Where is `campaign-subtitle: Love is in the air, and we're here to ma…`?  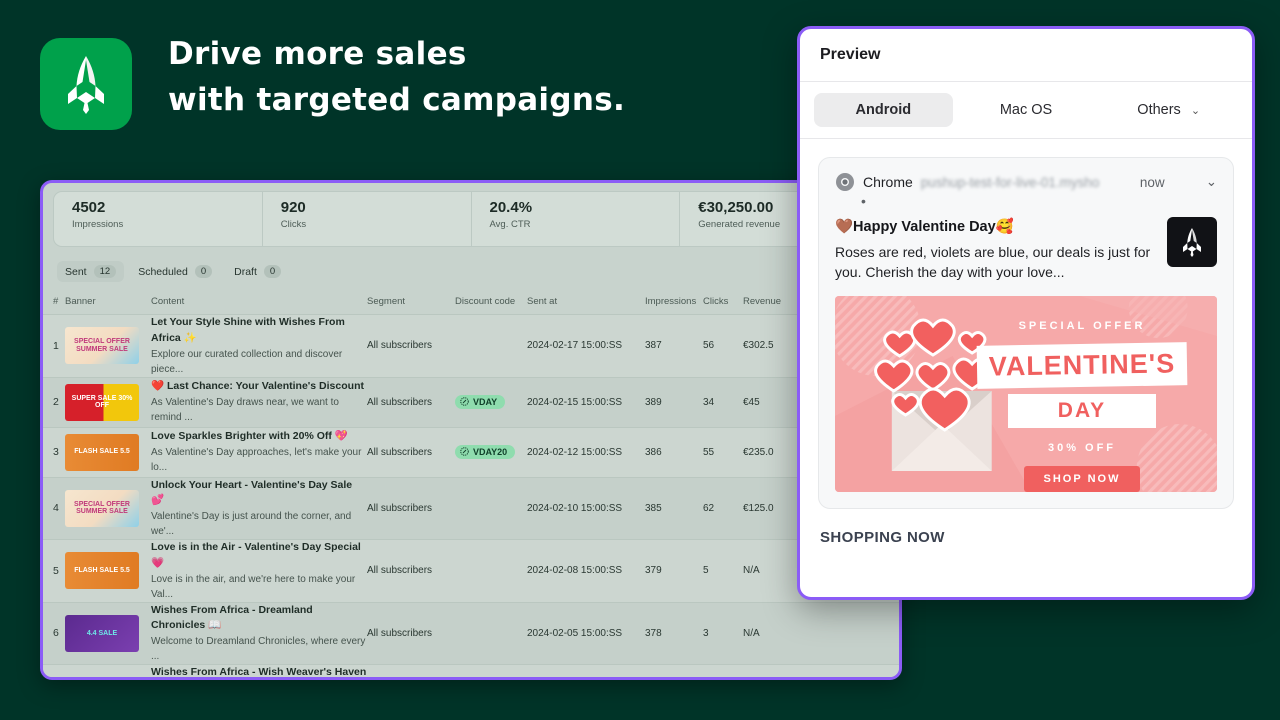
campaign-subtitle: Love is in the air, and we're here to ma… is located at coordinates (253, 586).